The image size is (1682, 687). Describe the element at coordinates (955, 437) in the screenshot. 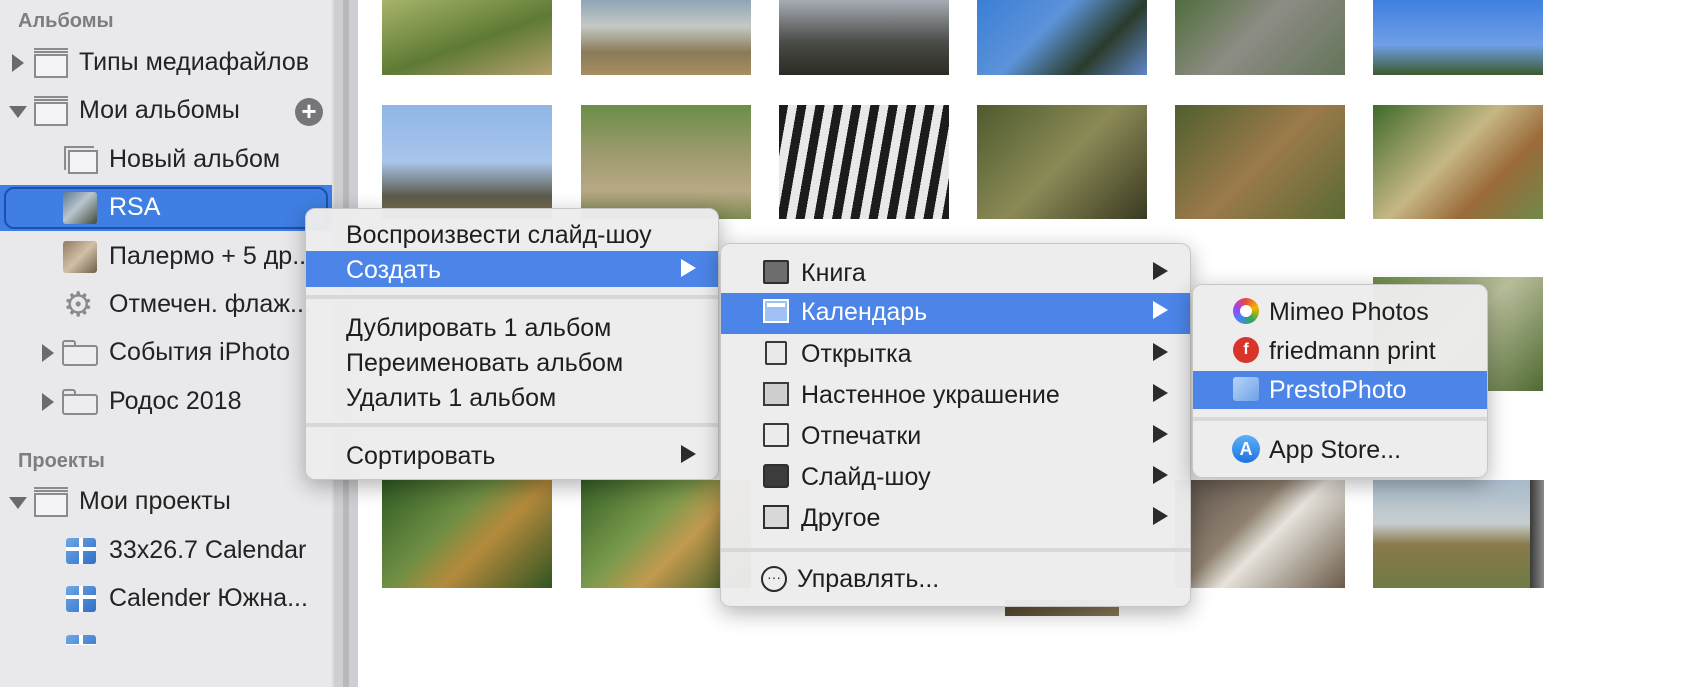

I see `menu-item-prints: Отпечатки` at that location.